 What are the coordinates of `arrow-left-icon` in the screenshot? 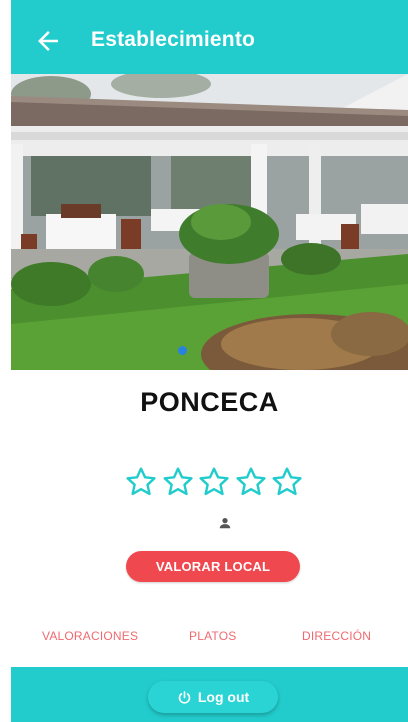 It's located at (48, 41).